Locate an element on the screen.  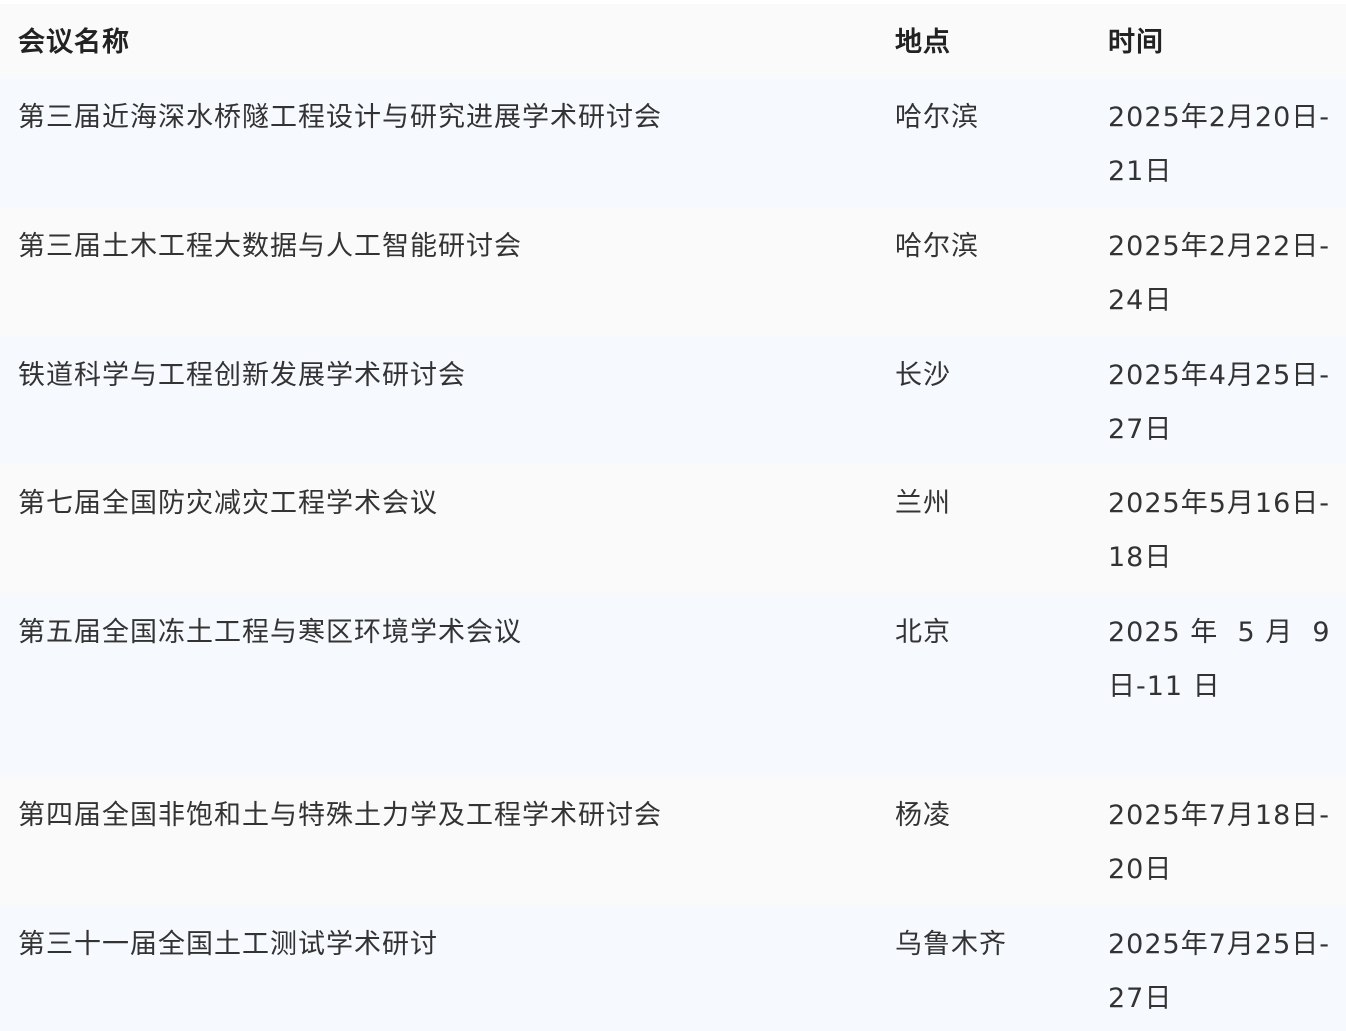
conference-place: 乌鲁木齐 is located at coordinates (951, 944).